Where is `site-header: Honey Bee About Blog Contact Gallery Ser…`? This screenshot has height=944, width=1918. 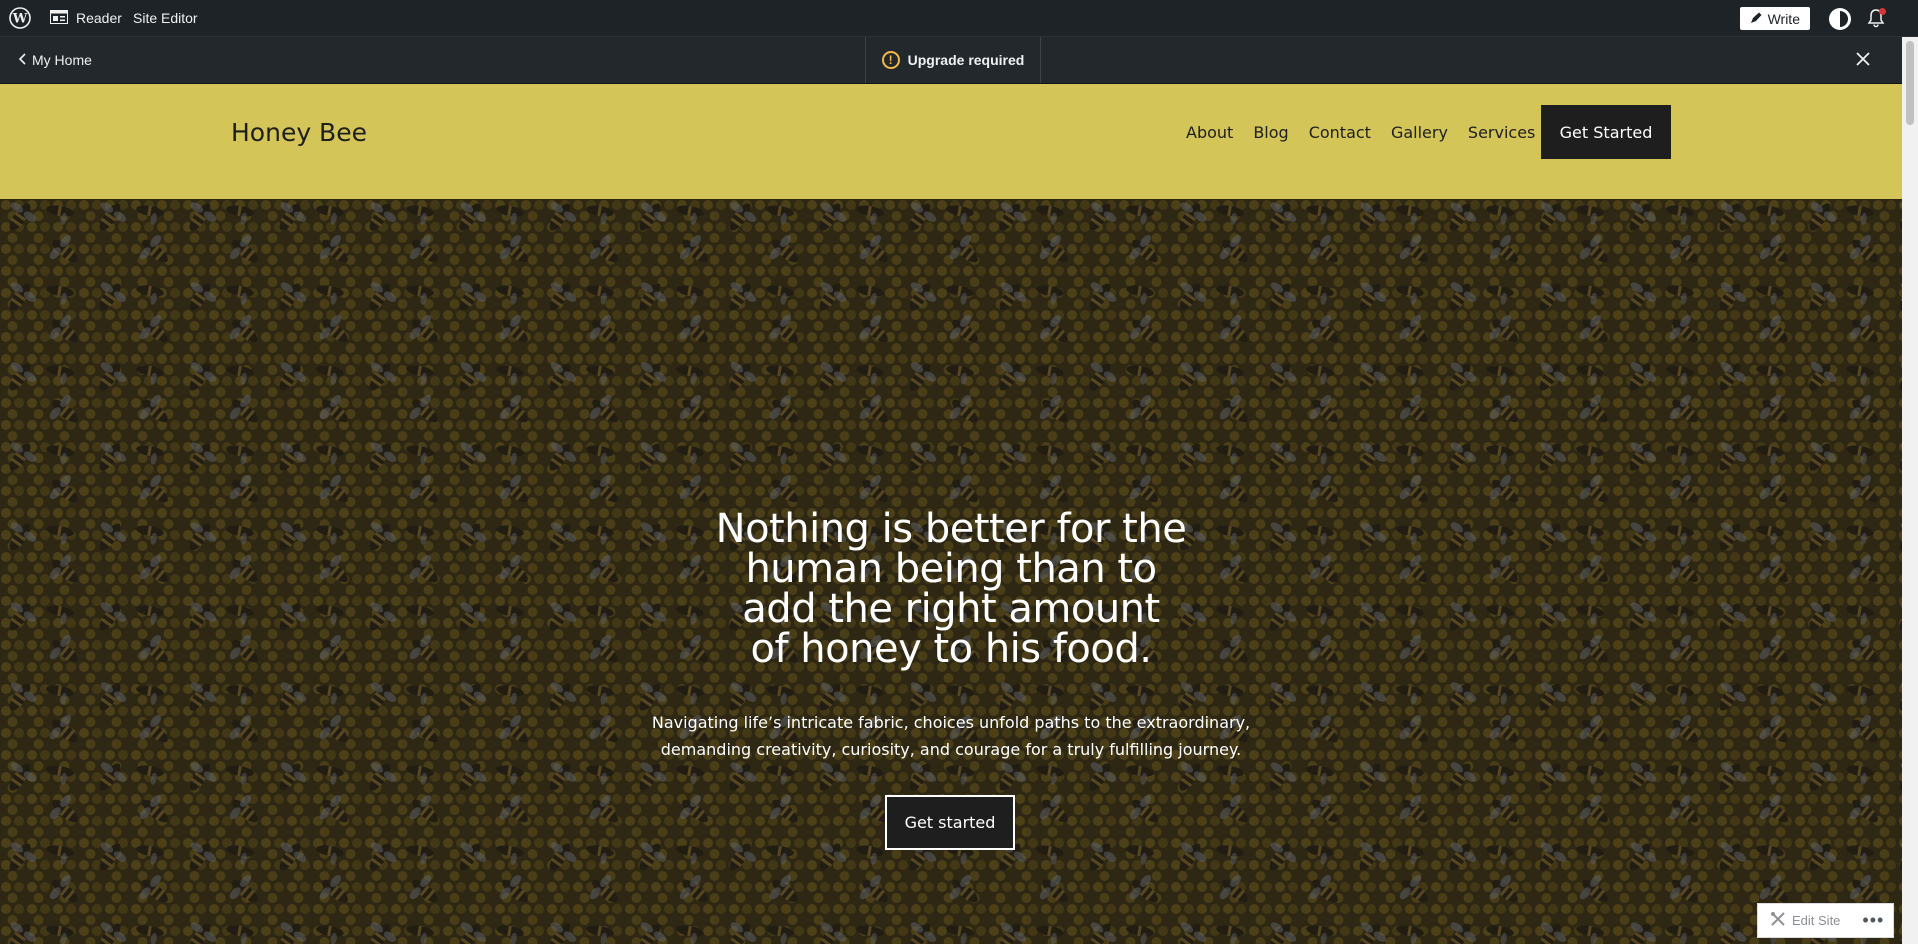 site-header: Honey Bee About Blog Contact Gallery Ser… is located at coordinates (951, 141).